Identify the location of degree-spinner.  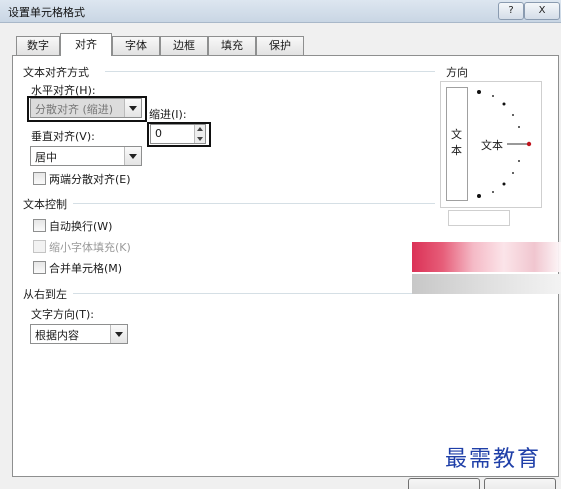
(479, 218).